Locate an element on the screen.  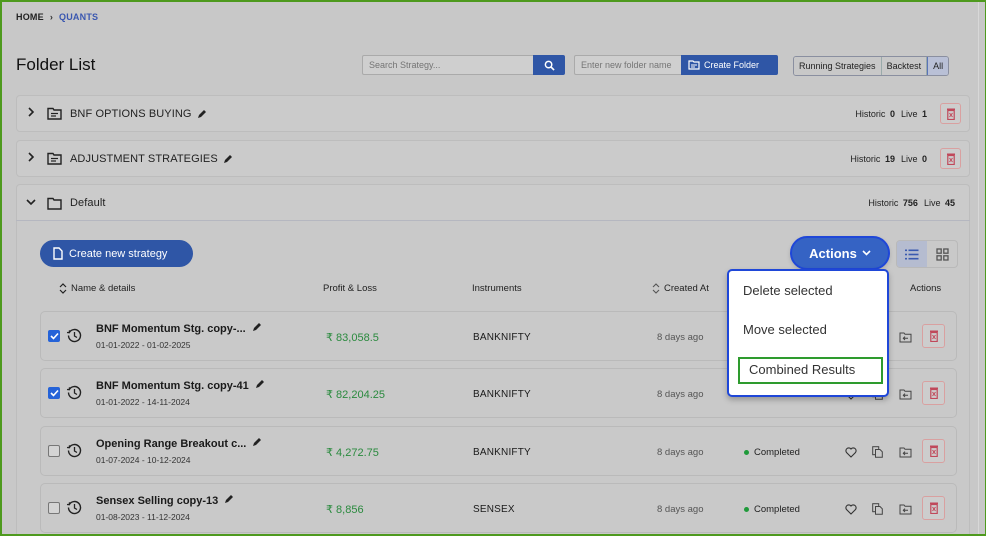
search-button is located at coordinates (549, 65).